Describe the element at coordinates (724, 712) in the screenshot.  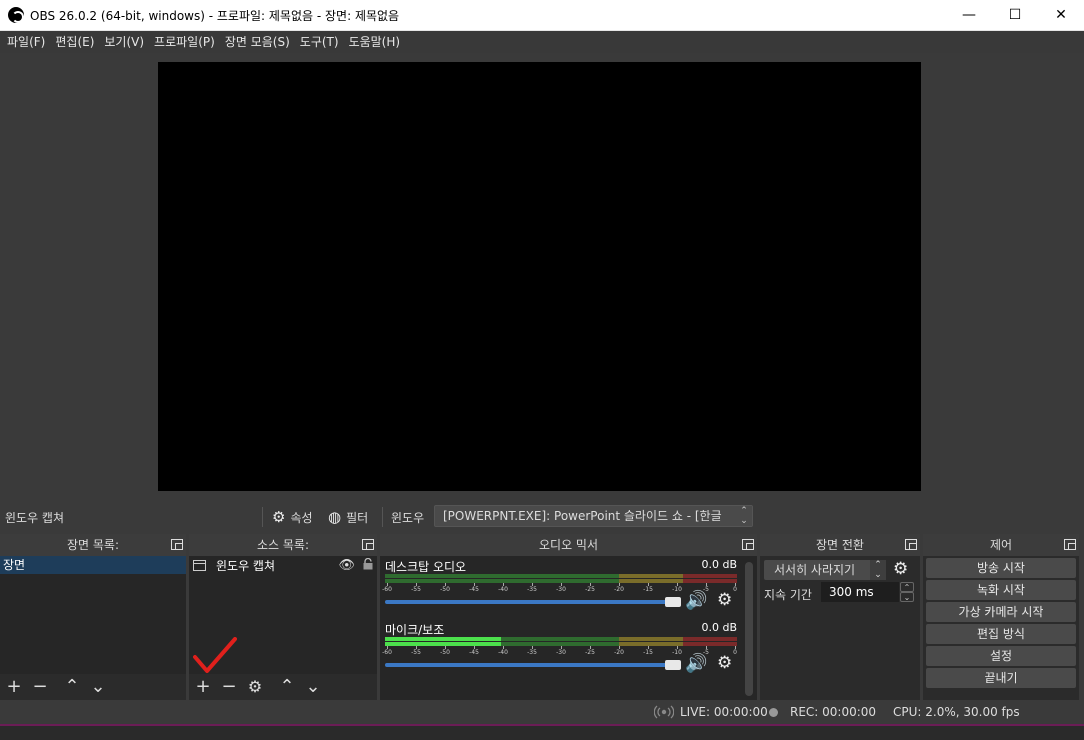
I see `live-status: LIVE: 00:00:00` at that location.